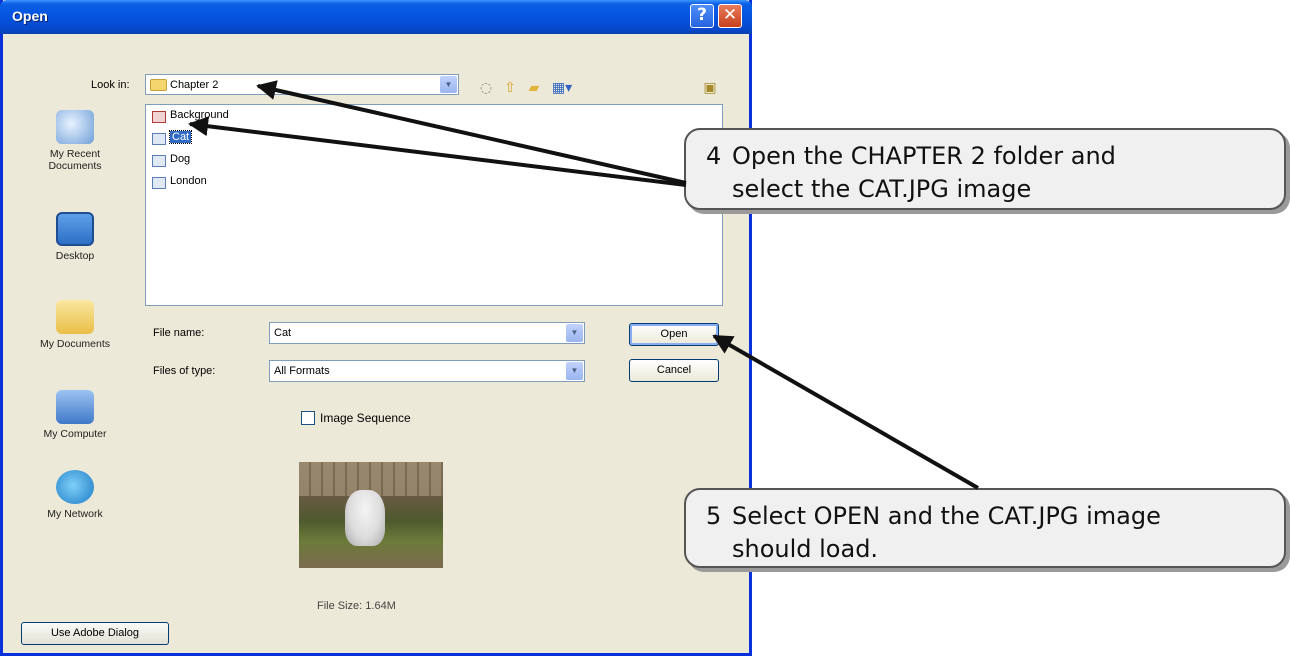  I want to click on recent-documents-icon, so click(75, 127).